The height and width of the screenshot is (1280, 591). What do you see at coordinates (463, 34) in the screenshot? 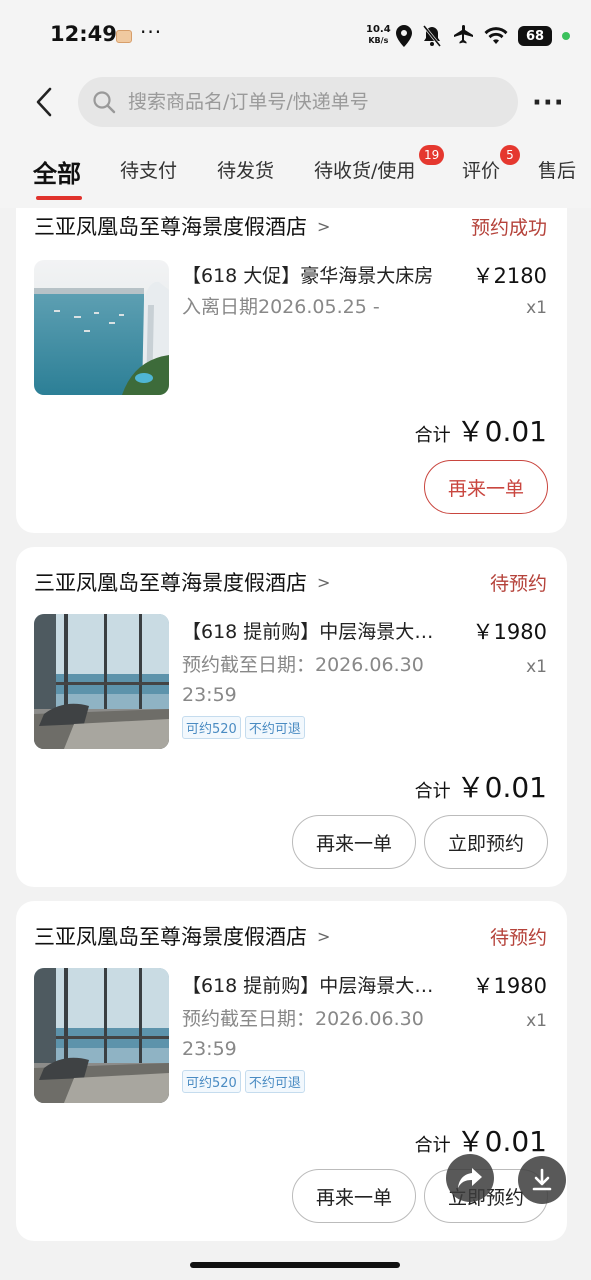
I see `airplane-icon` at bounding box center [463, 34].